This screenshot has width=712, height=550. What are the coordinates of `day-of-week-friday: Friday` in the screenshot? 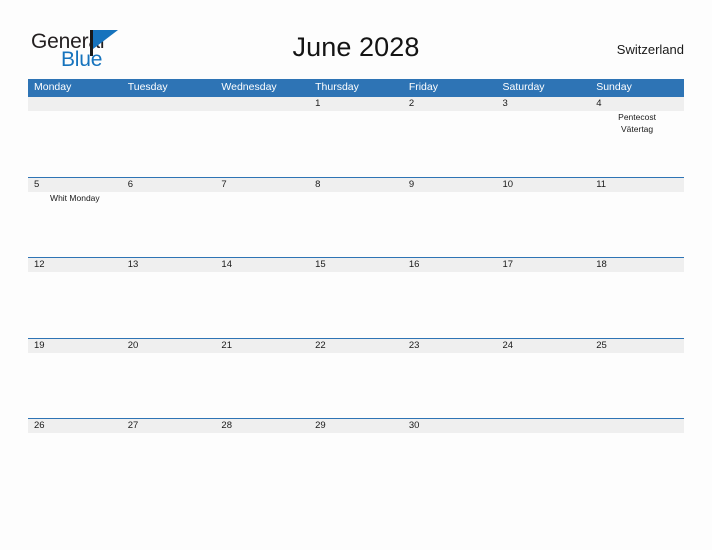 It's located at (423, 87).